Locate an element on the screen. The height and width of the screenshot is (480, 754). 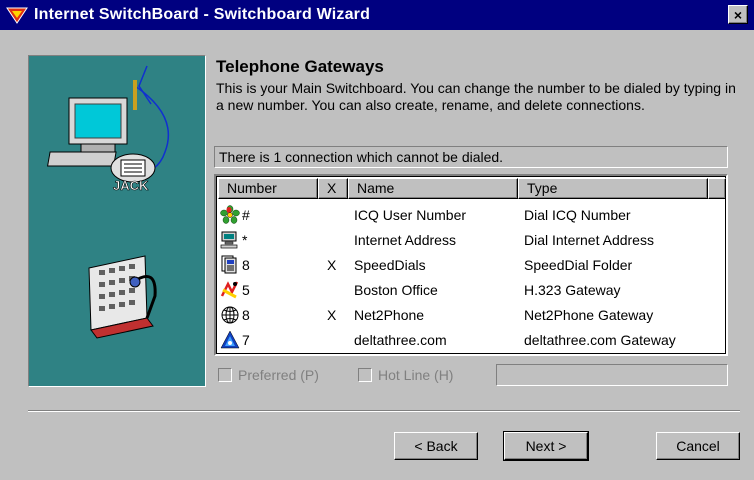
hotline-checkbox-box is located at coordinates (365, 375).